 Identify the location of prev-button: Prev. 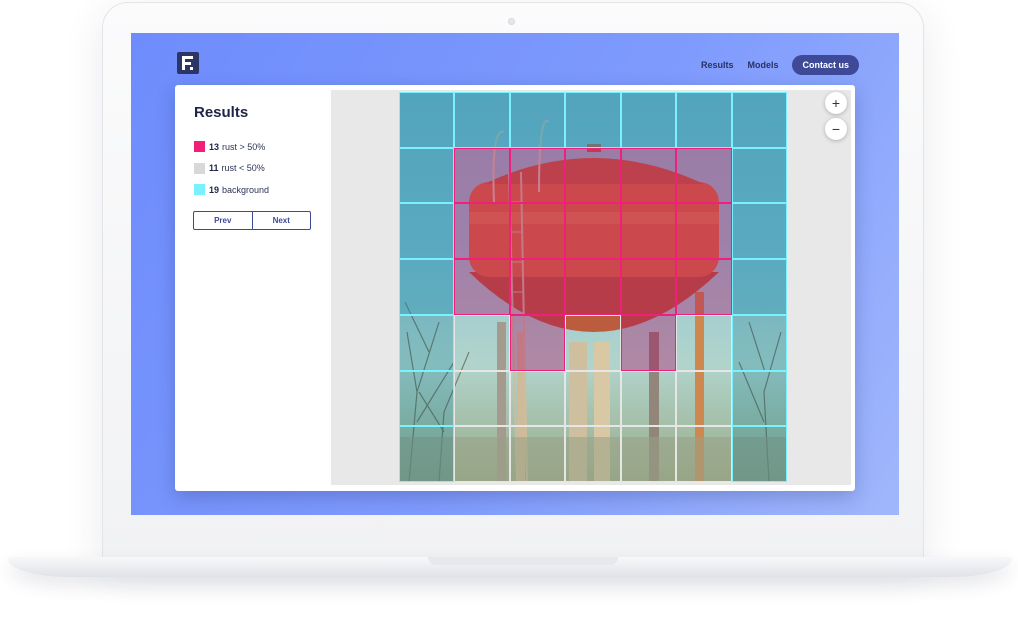
(223, 220).